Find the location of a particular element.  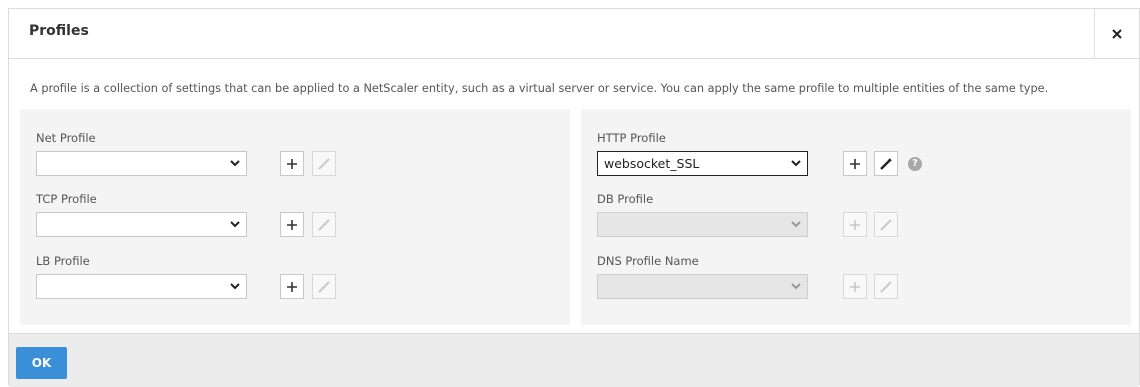

tcp-profile-edit-button is located at coordinates (324, 224).